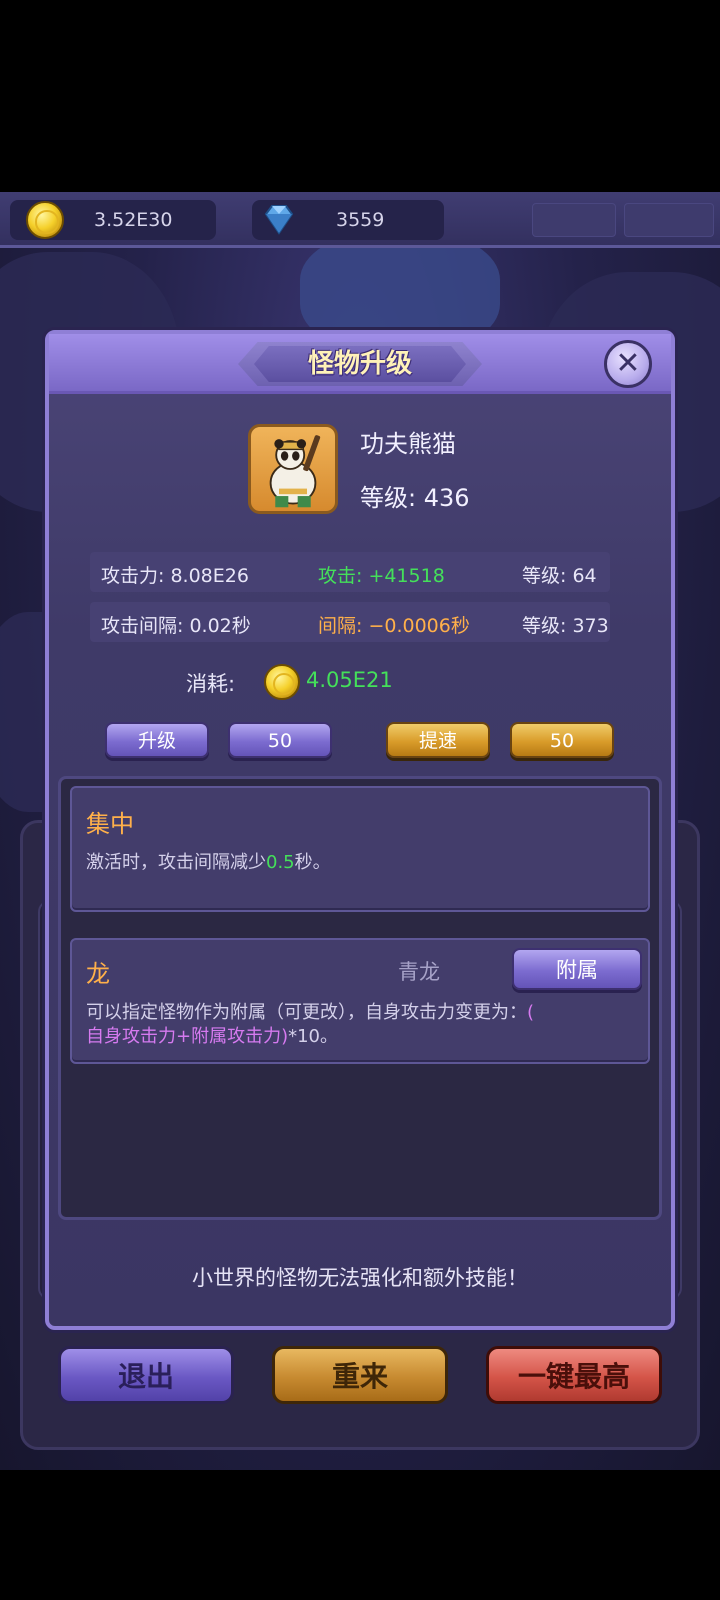  What do you see at coordinates (360, 1375) in the screenshot?
I see `restart-button: 重来` at bounding box center [360, 1375].